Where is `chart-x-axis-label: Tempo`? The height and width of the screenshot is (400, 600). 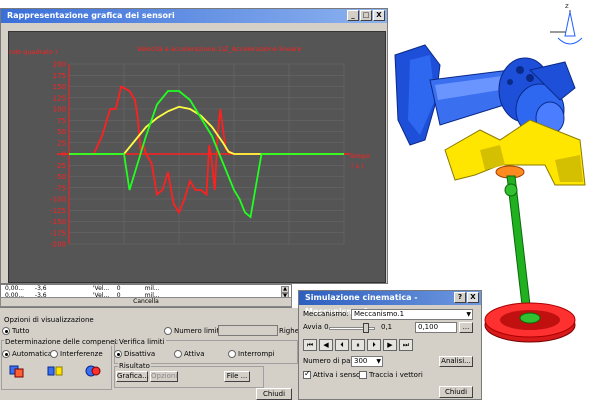 chart-x-axis-label: Tempo is located at coordinates (359, 156).